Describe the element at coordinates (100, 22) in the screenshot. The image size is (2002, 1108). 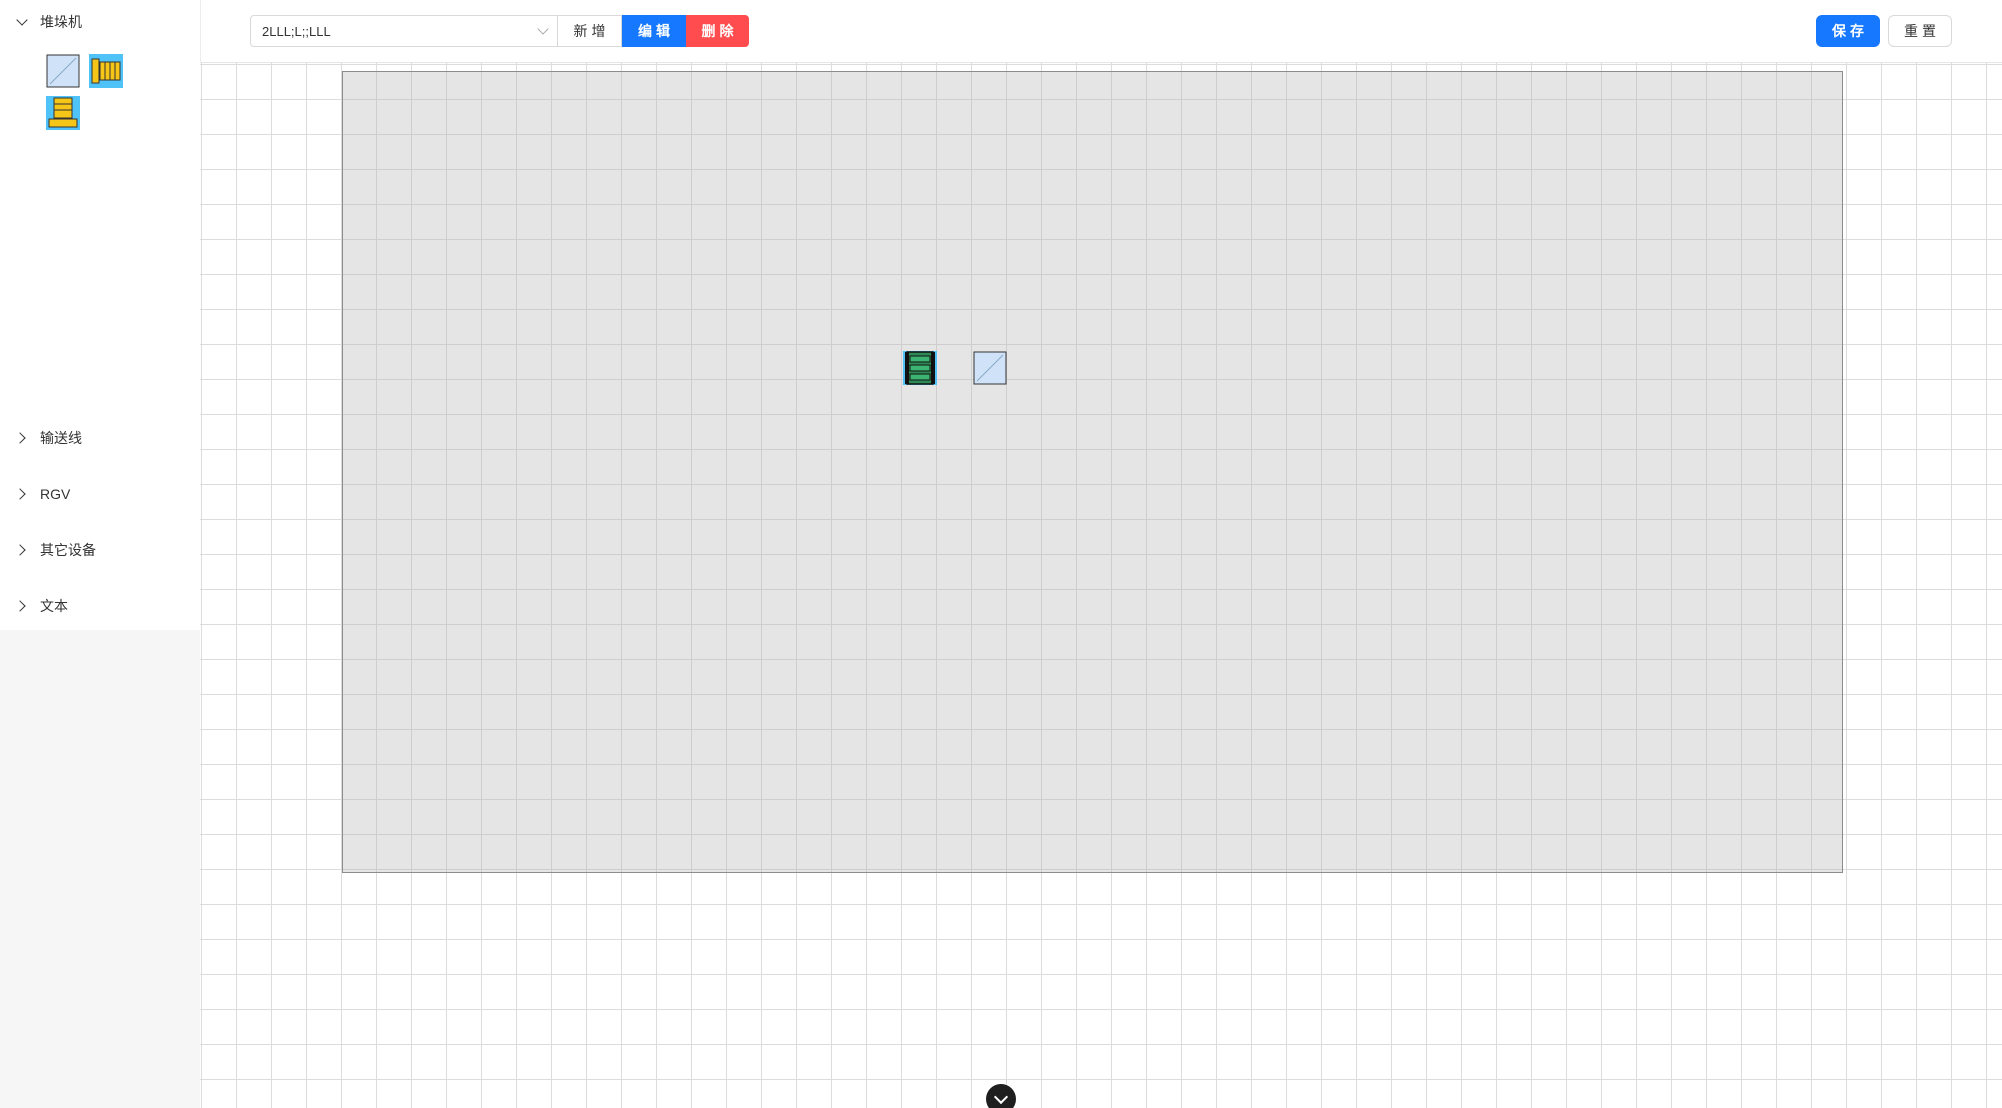
I see `category-stacker-crane: 堆垛机` at that location.